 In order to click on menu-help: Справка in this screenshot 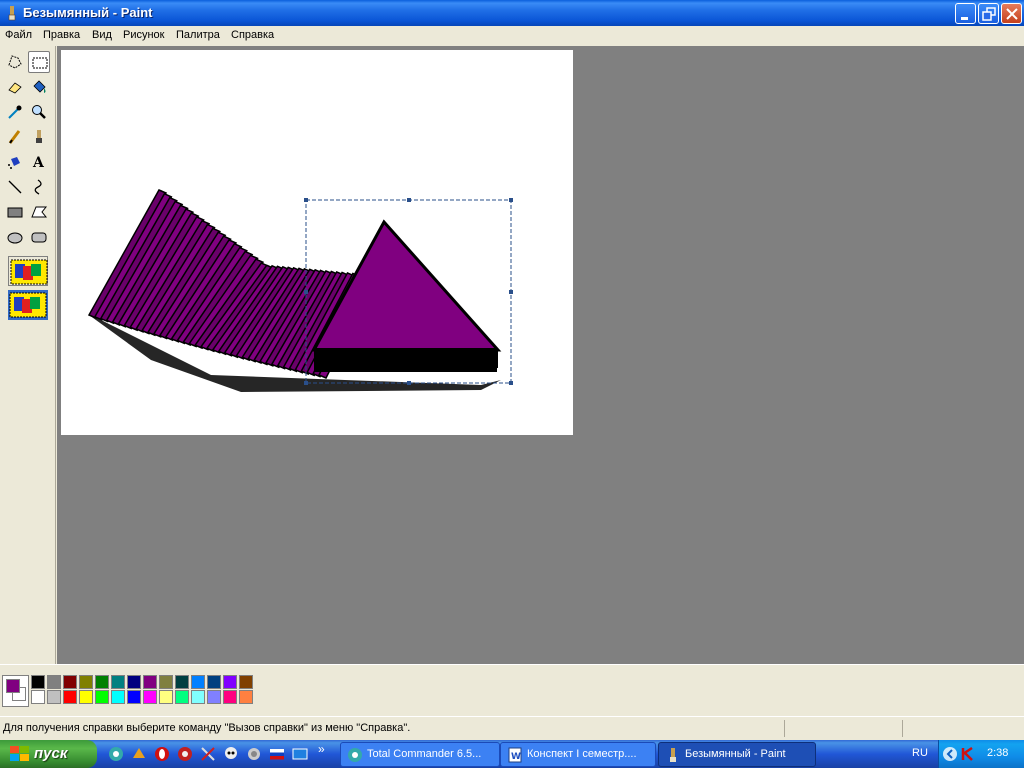, I will do `click(252, 35)`.